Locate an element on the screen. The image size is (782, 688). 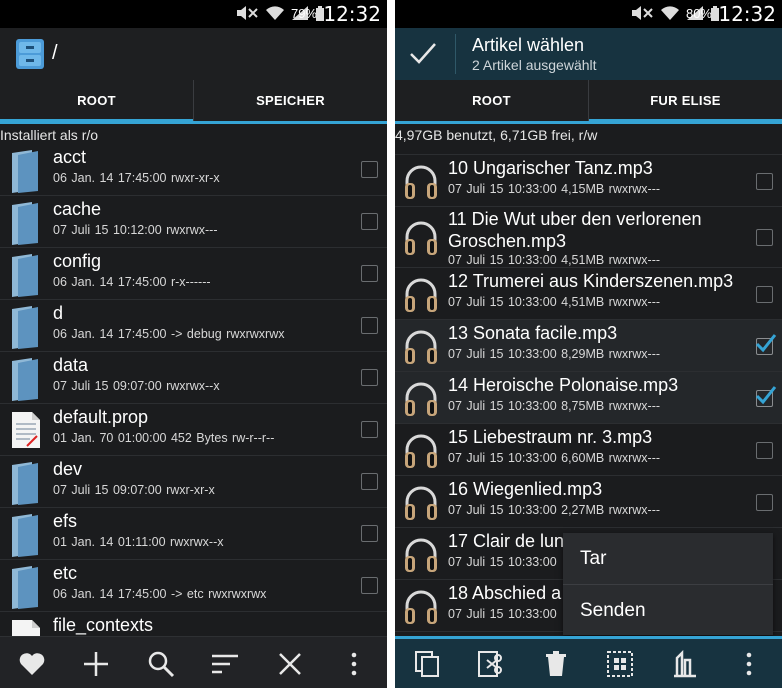
file-cabinet-icon is located at coordinates (30, 54).